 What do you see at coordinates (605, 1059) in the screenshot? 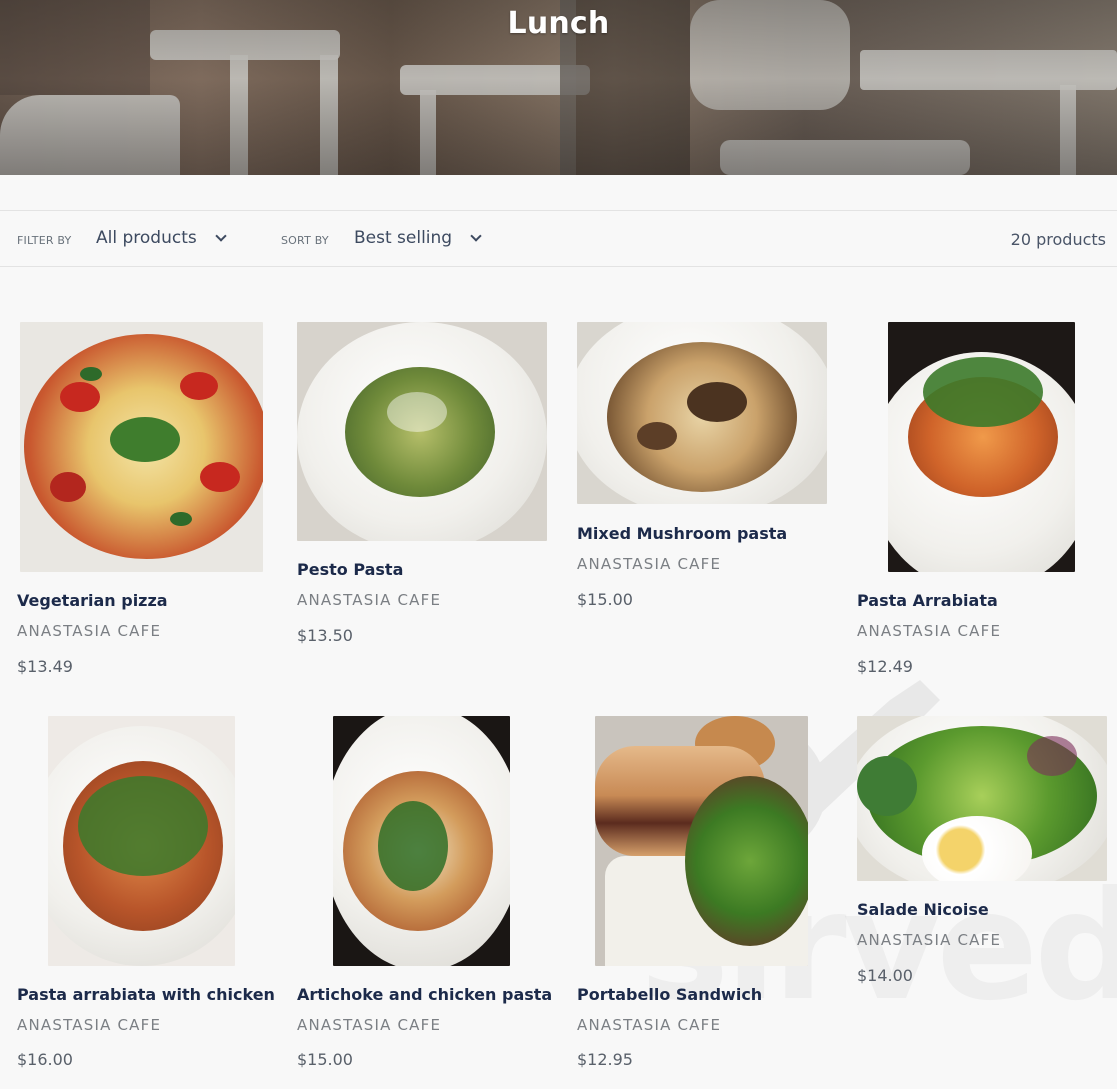
I see `product-price: $12.95` at bounding box center [605, 1059].